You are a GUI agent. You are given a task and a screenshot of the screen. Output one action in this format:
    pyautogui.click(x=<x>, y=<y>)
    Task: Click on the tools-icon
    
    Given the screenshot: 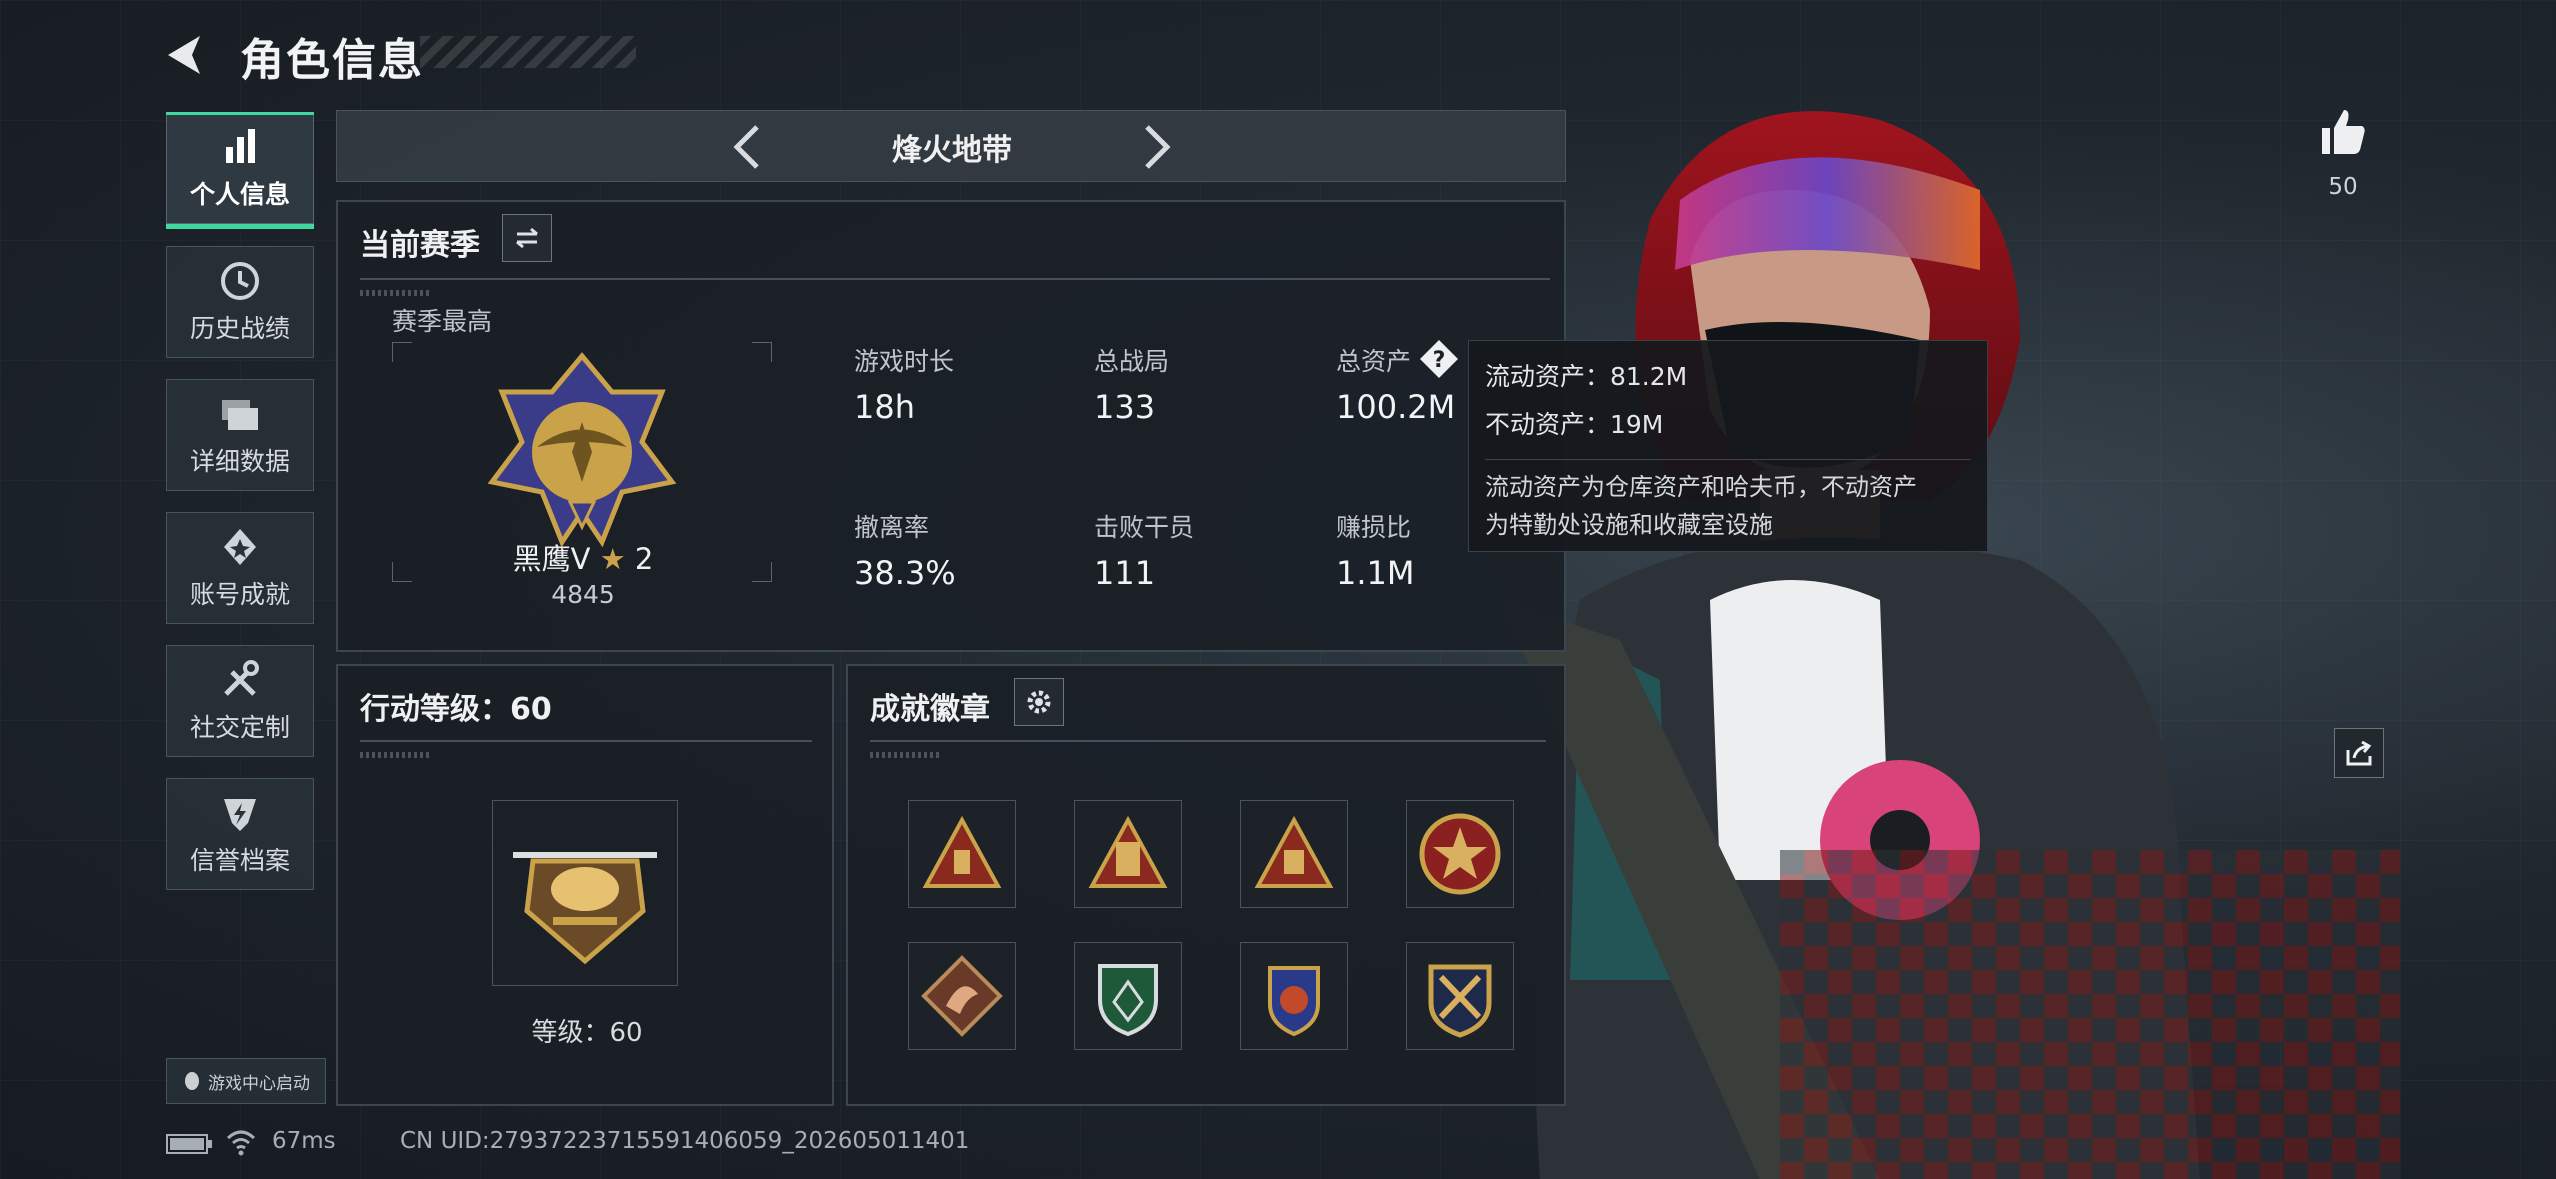 What is the action you would take?
    pyautogui.click(x=241, y=678)
    